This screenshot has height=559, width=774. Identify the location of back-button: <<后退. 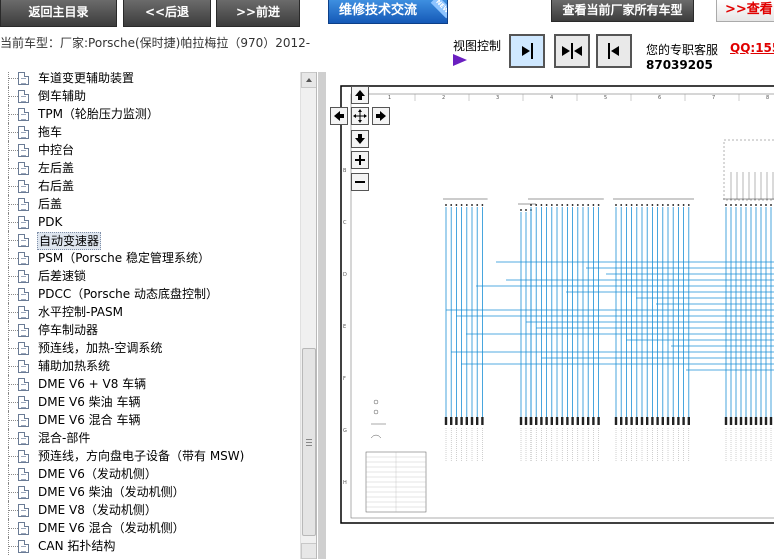
(167, 13).